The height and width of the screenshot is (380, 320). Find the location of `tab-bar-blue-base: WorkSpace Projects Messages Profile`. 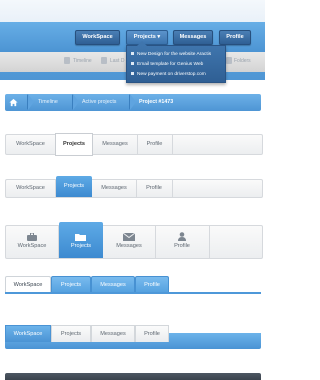

tab-bar-blue-base: WorkSpace Projects Messages Profile is located at coordinates (133, 337).